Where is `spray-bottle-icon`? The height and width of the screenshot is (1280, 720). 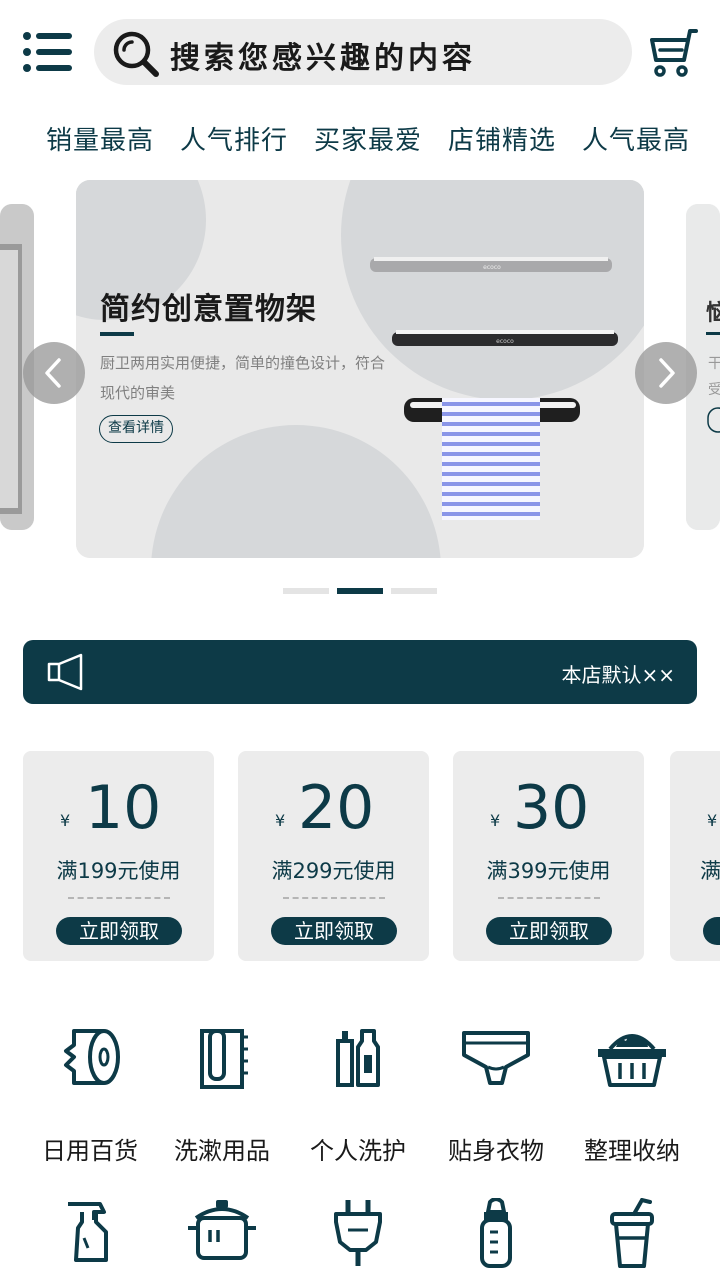 spray-bottle-icon is located at coordinates (88, 1232).